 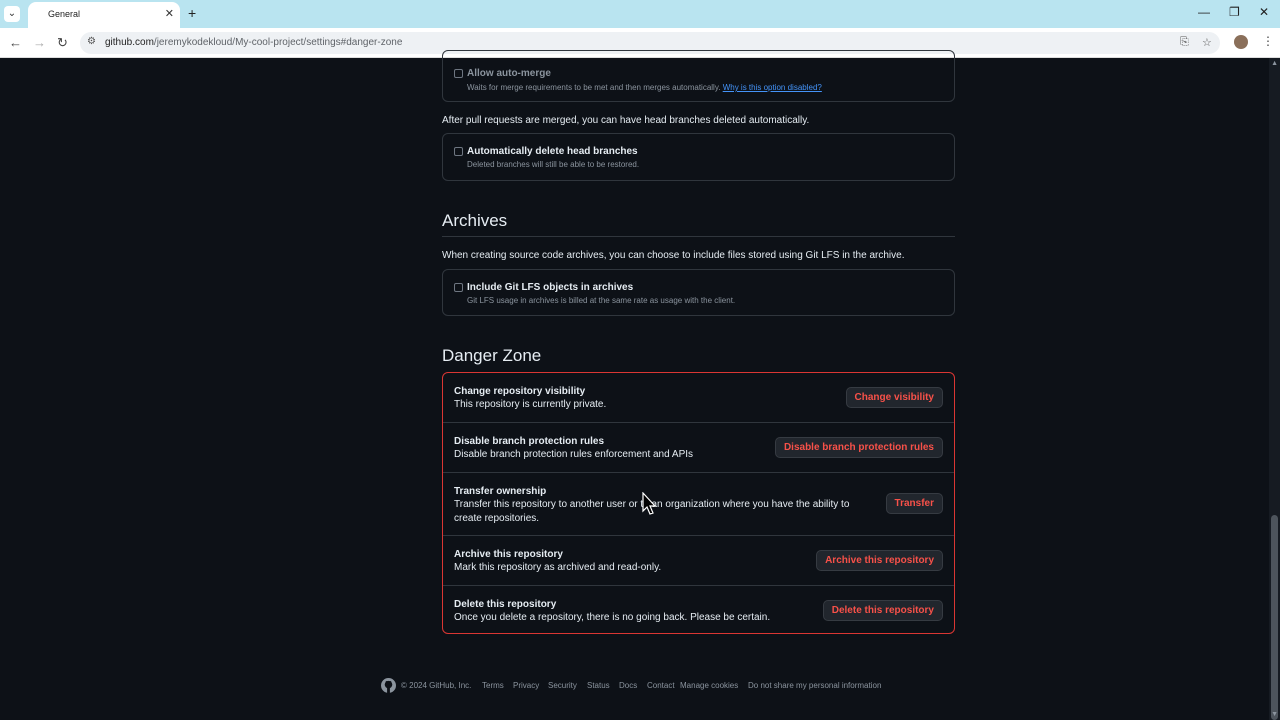 What do you see at coordinates (104, 15) in the screenshot?
I see `browser-tab: General ✕` at bounding box center [104, 15].